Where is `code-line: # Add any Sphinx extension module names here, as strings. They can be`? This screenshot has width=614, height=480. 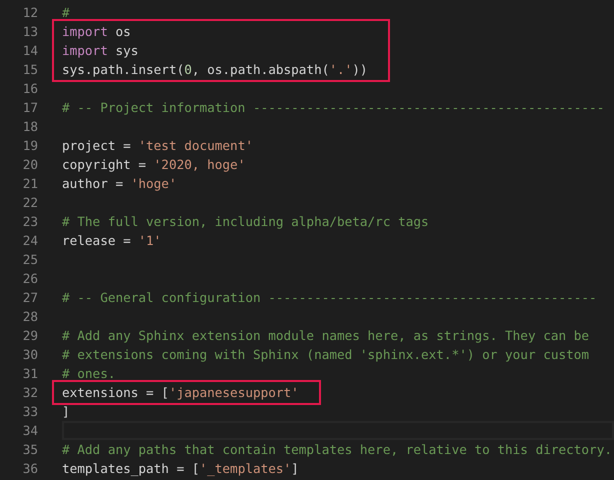
code-line: # Add any Sphinx extension module names here, as strings. They can be is located at coordinates (326, 335).